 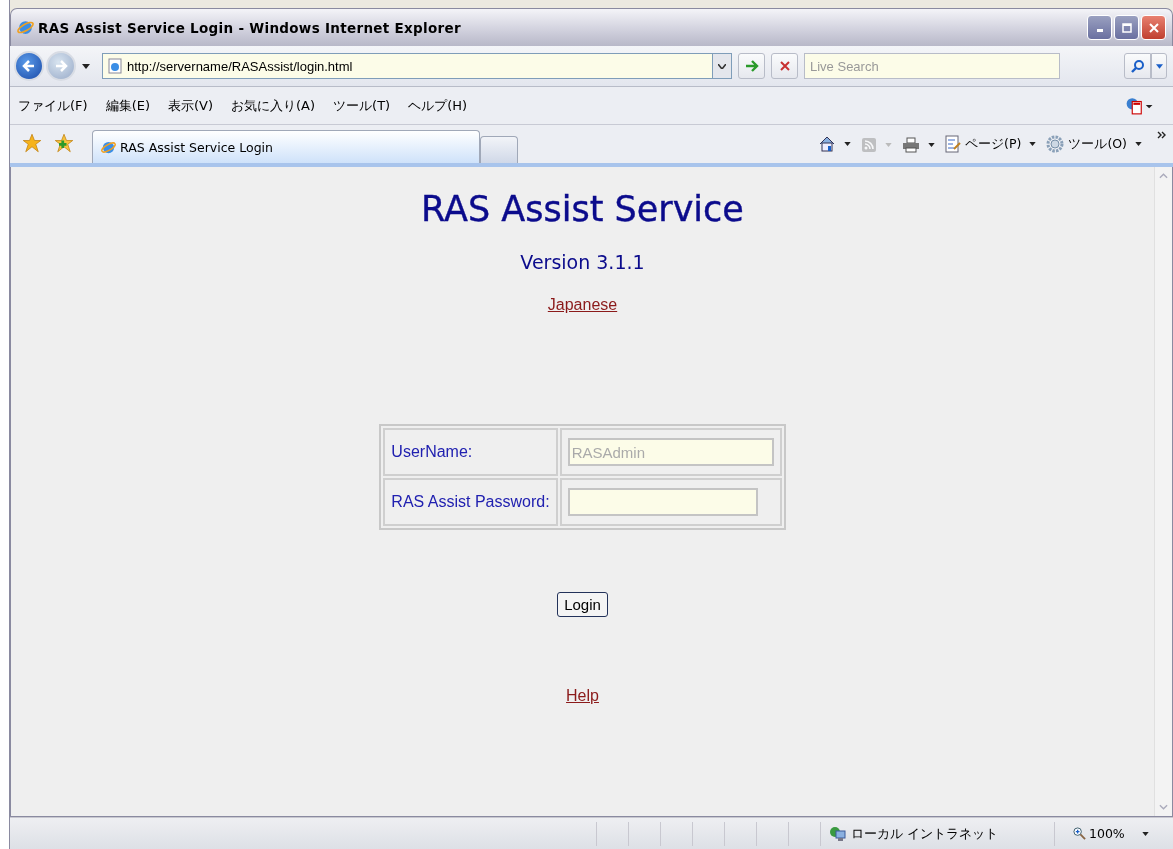 I want to click on field-label: RAS Assist Password:, so click(x=470, y=502).